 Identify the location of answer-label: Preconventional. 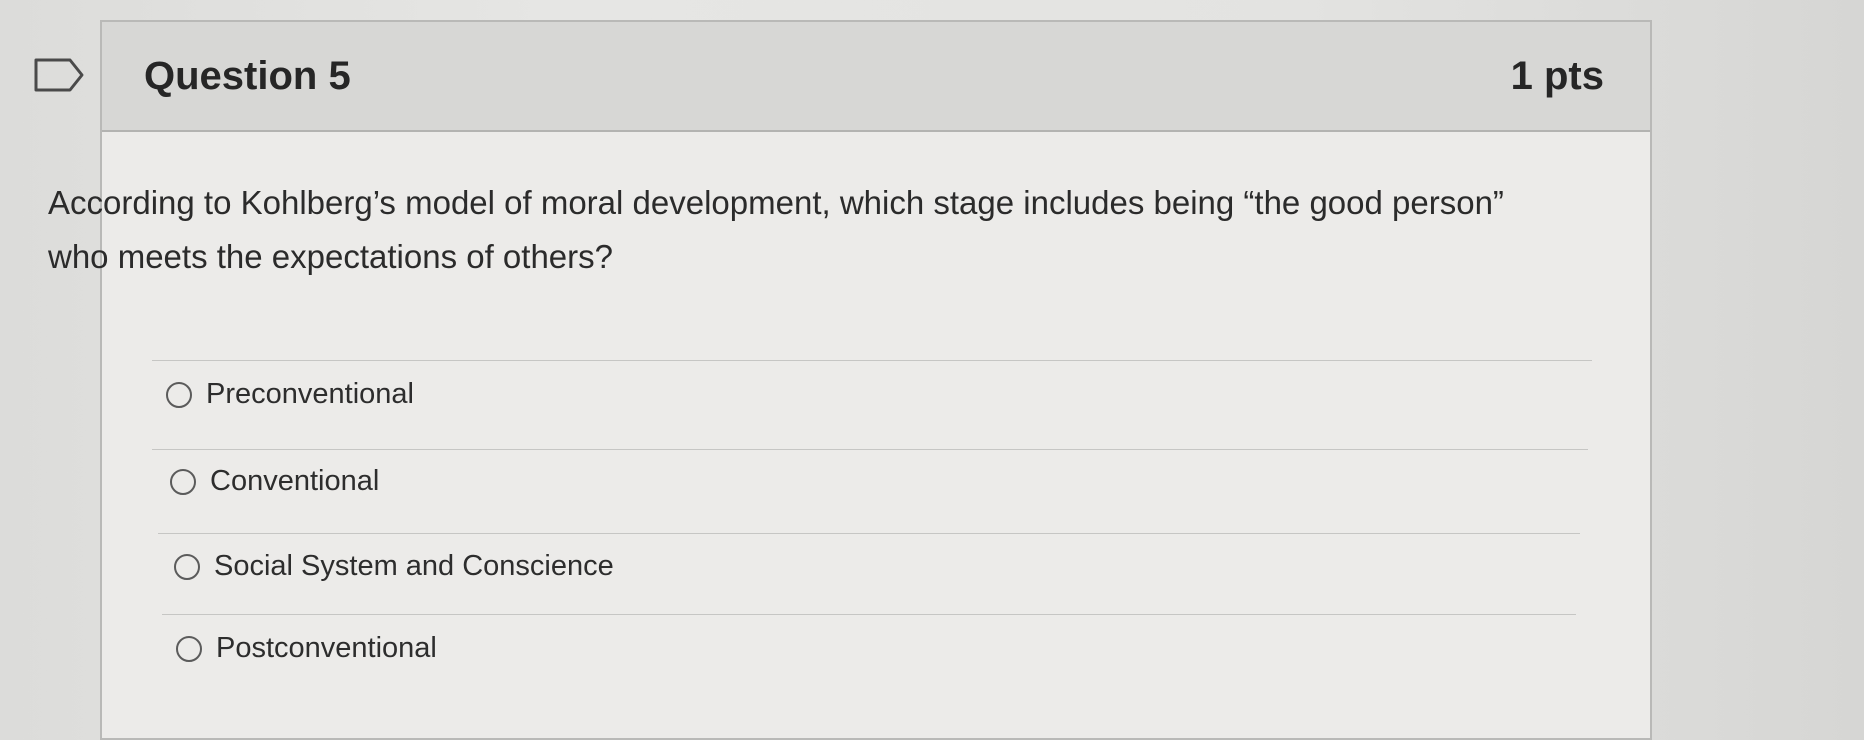
(310, 394).